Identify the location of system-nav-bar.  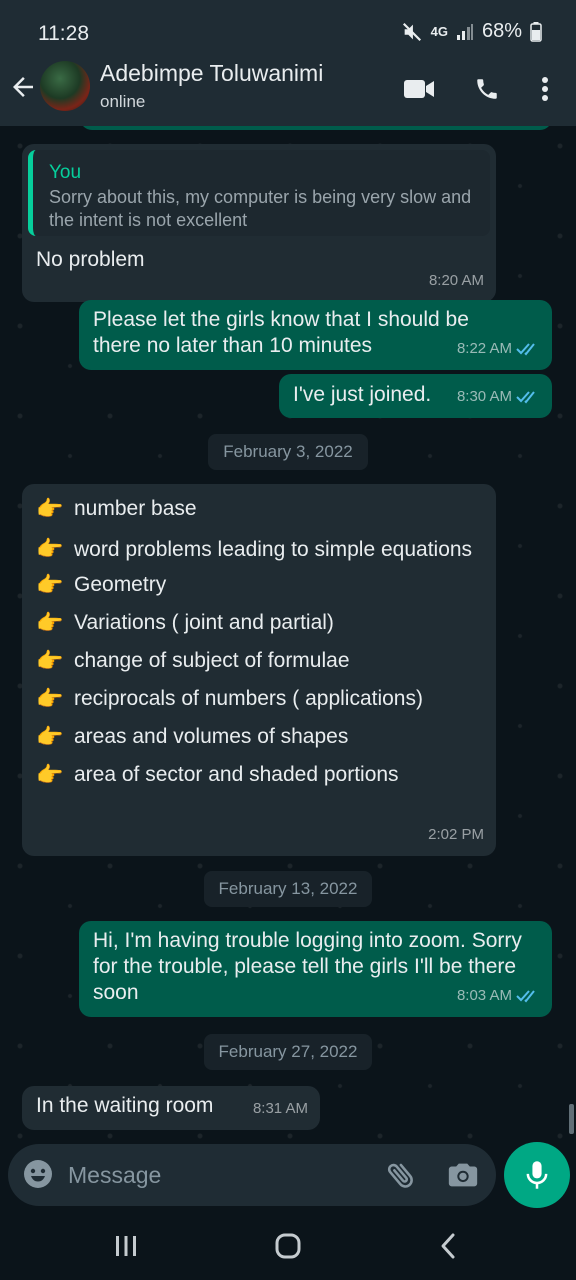
(288, 1246).